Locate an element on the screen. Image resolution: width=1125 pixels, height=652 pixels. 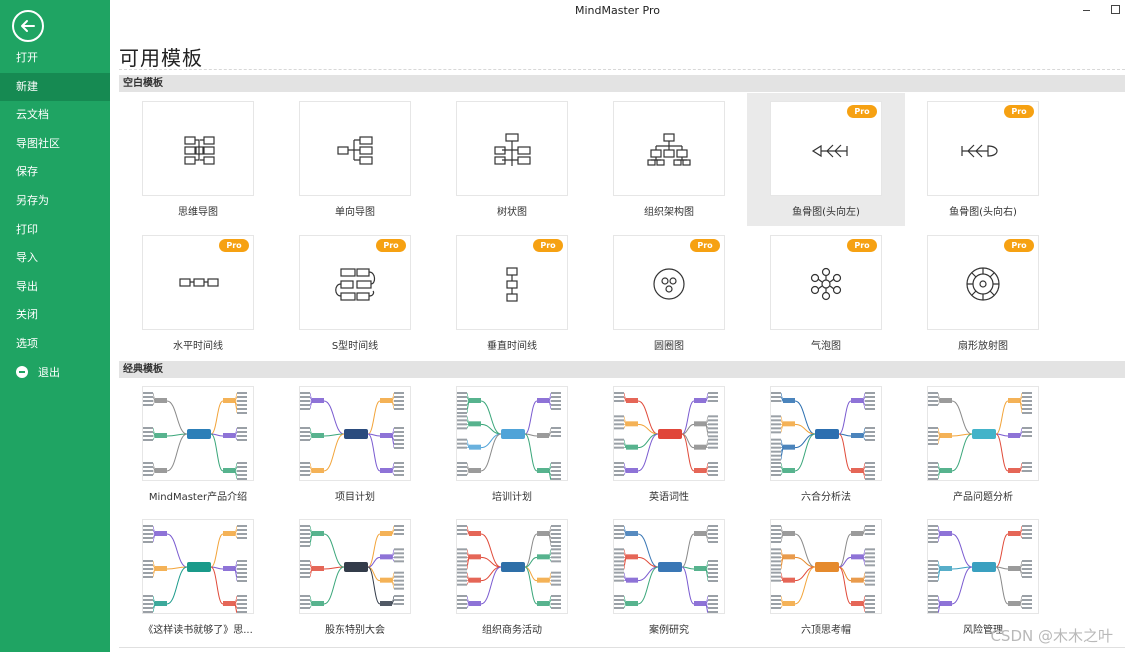
exit-icon is located at coordinates (22, 371).